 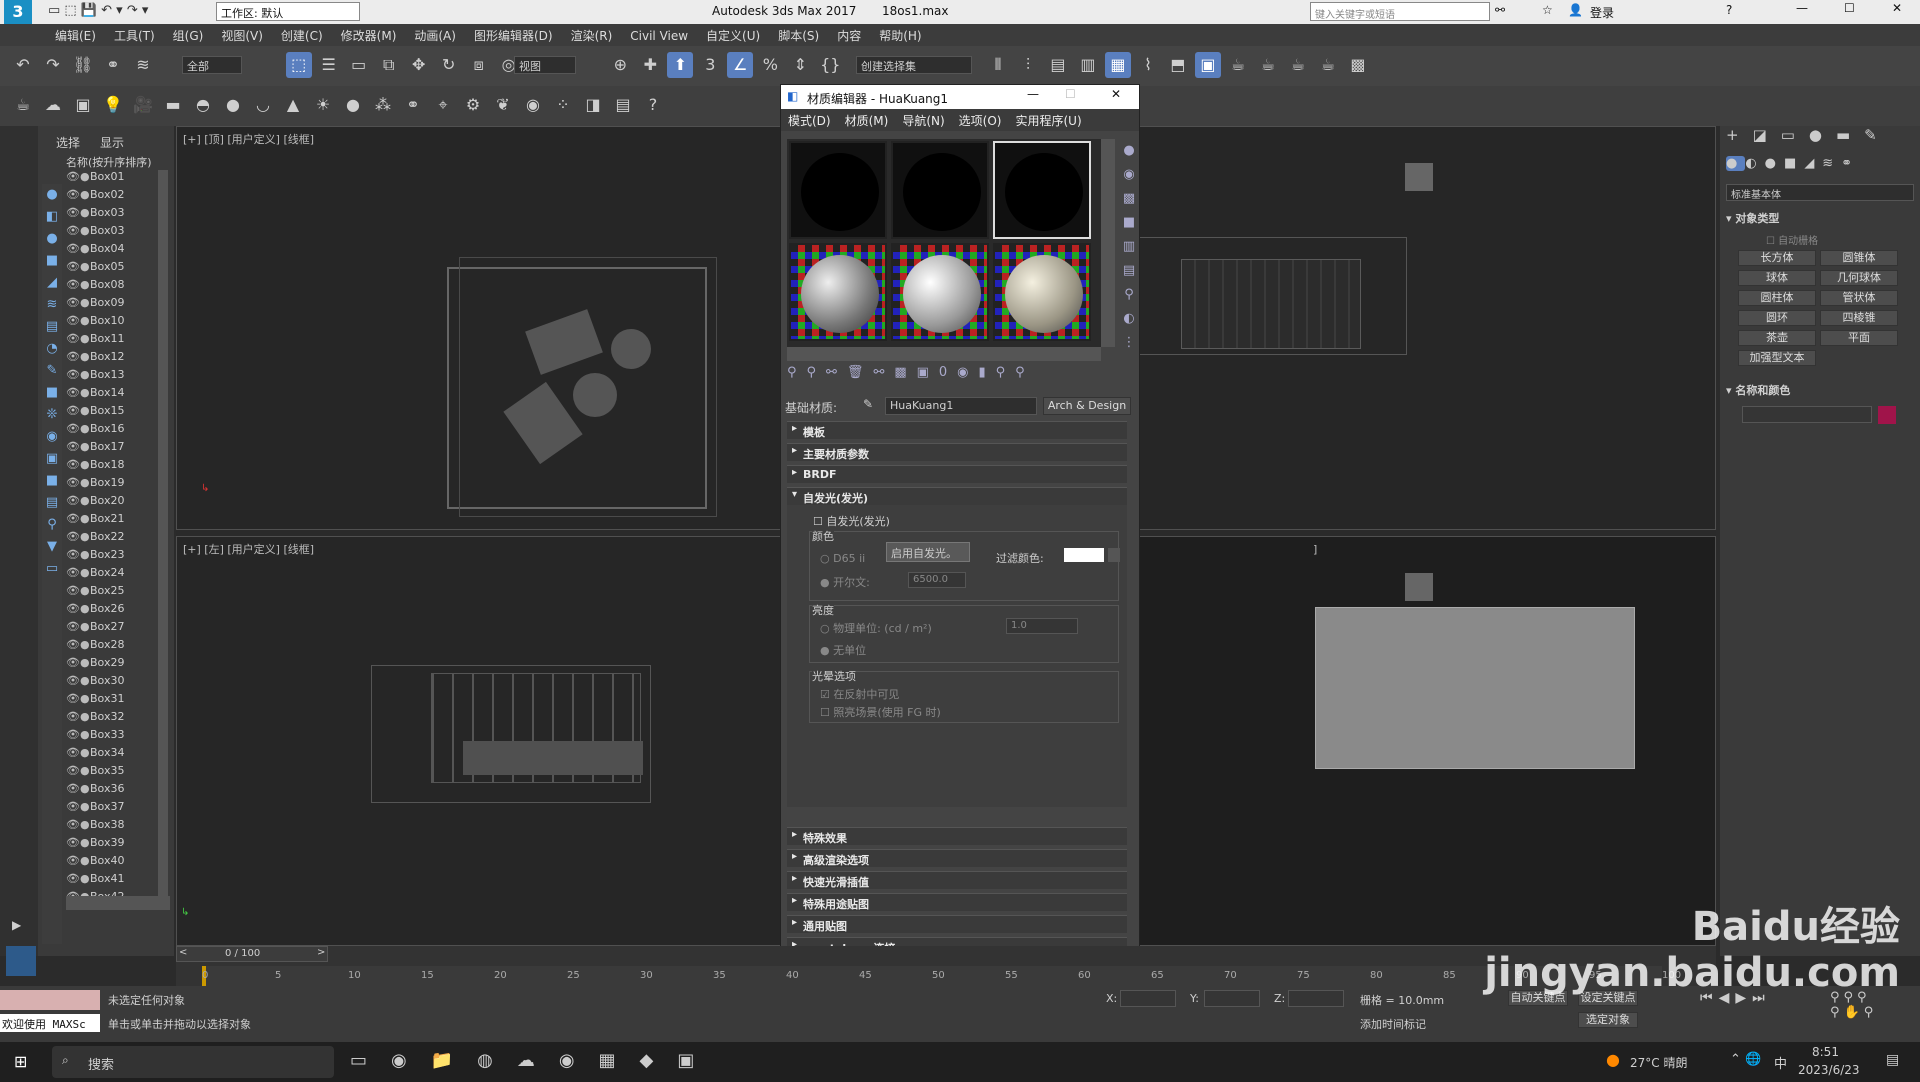 What do you see at coordinates (1058, 65) in the screenshot?
I see `layer-explorer-icon: ▤` at bounding box center [1058, 65].